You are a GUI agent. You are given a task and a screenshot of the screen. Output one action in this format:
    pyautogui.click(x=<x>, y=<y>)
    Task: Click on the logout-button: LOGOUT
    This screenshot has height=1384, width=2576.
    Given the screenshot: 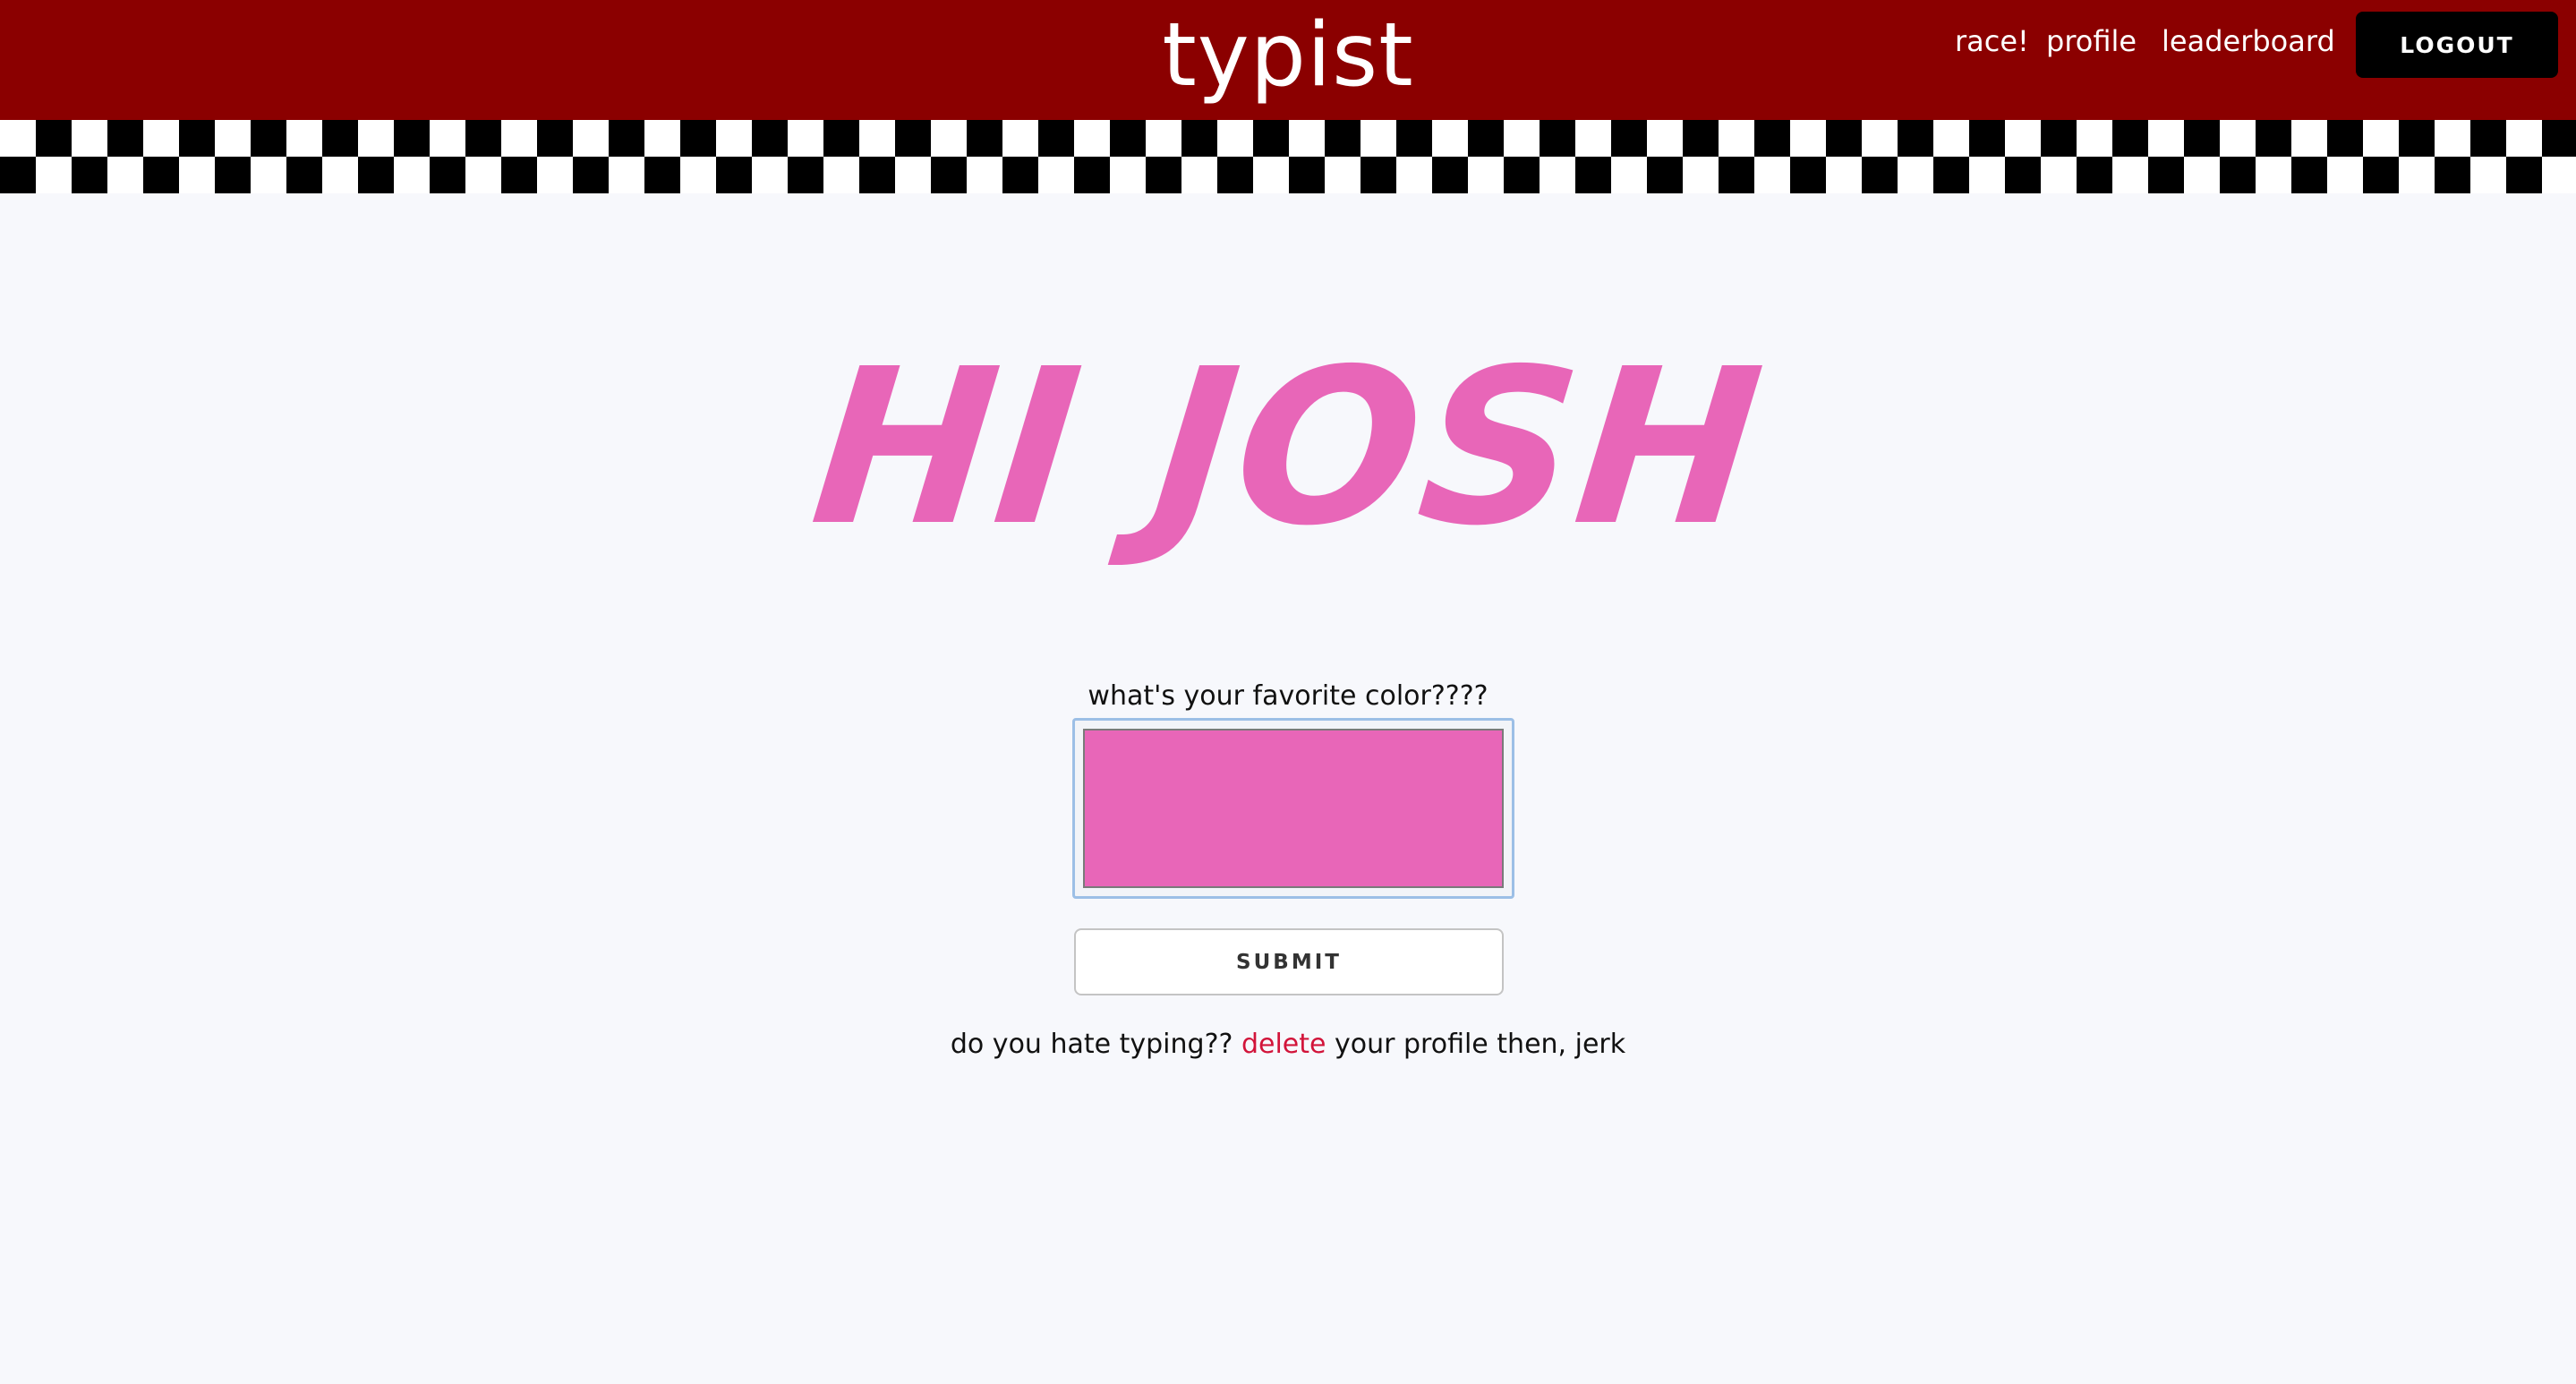 What is the action you would take?
    pyautogui.click(x=2457, y=45)
    